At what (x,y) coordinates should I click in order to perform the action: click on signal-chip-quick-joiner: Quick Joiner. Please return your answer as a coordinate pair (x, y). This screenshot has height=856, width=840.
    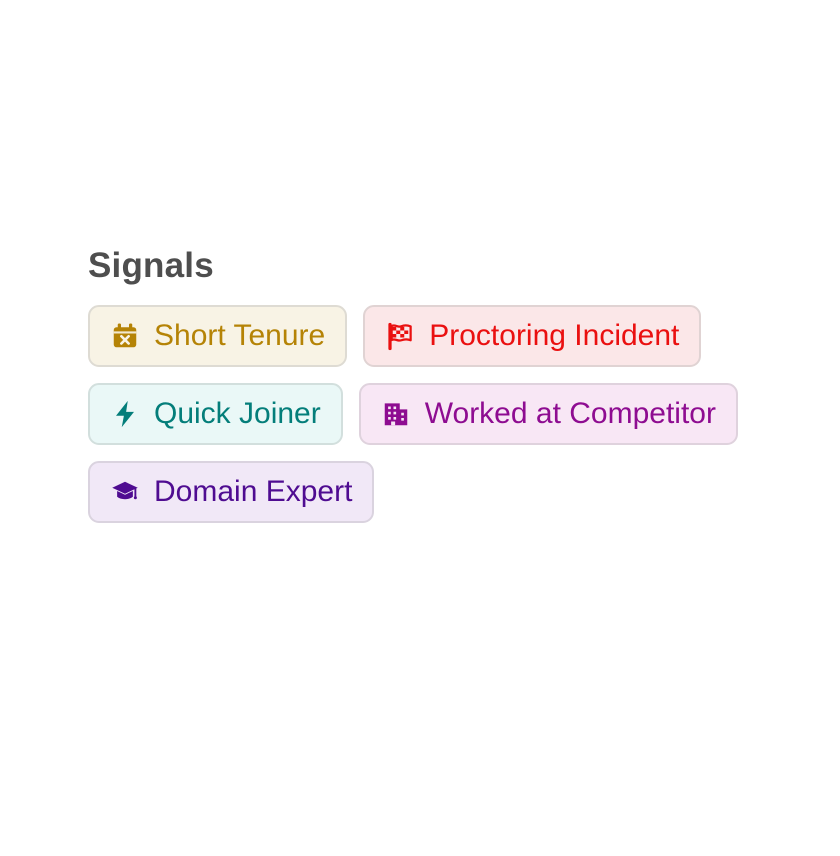
    Looking at the image, I should click on (215, 414).